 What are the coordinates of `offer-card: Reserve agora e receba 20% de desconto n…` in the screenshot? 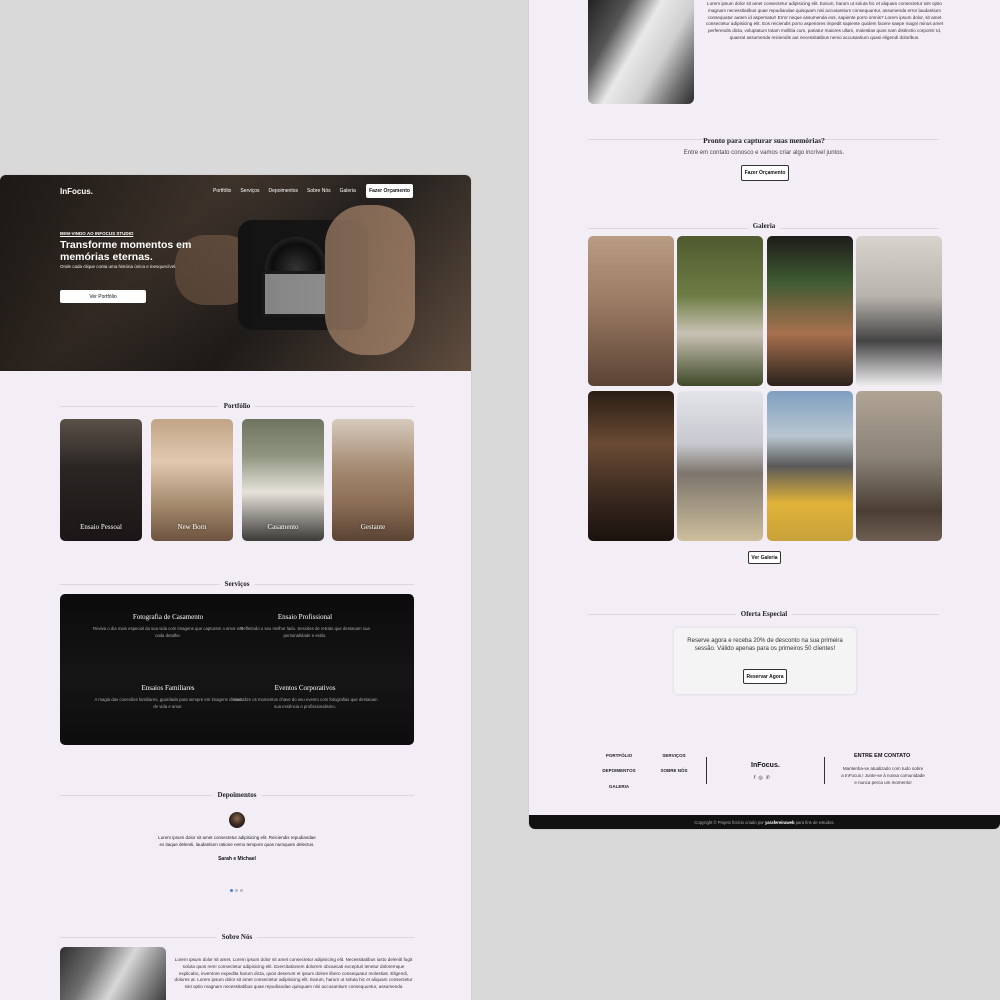 It's located at (765, 661).